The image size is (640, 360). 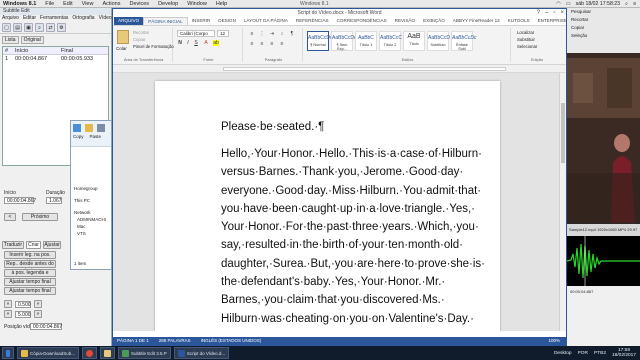 What do you see at coordinates (626, 4) in the screenshot?
I see `search-icon: ⌕` at bounding box center [626, 4].